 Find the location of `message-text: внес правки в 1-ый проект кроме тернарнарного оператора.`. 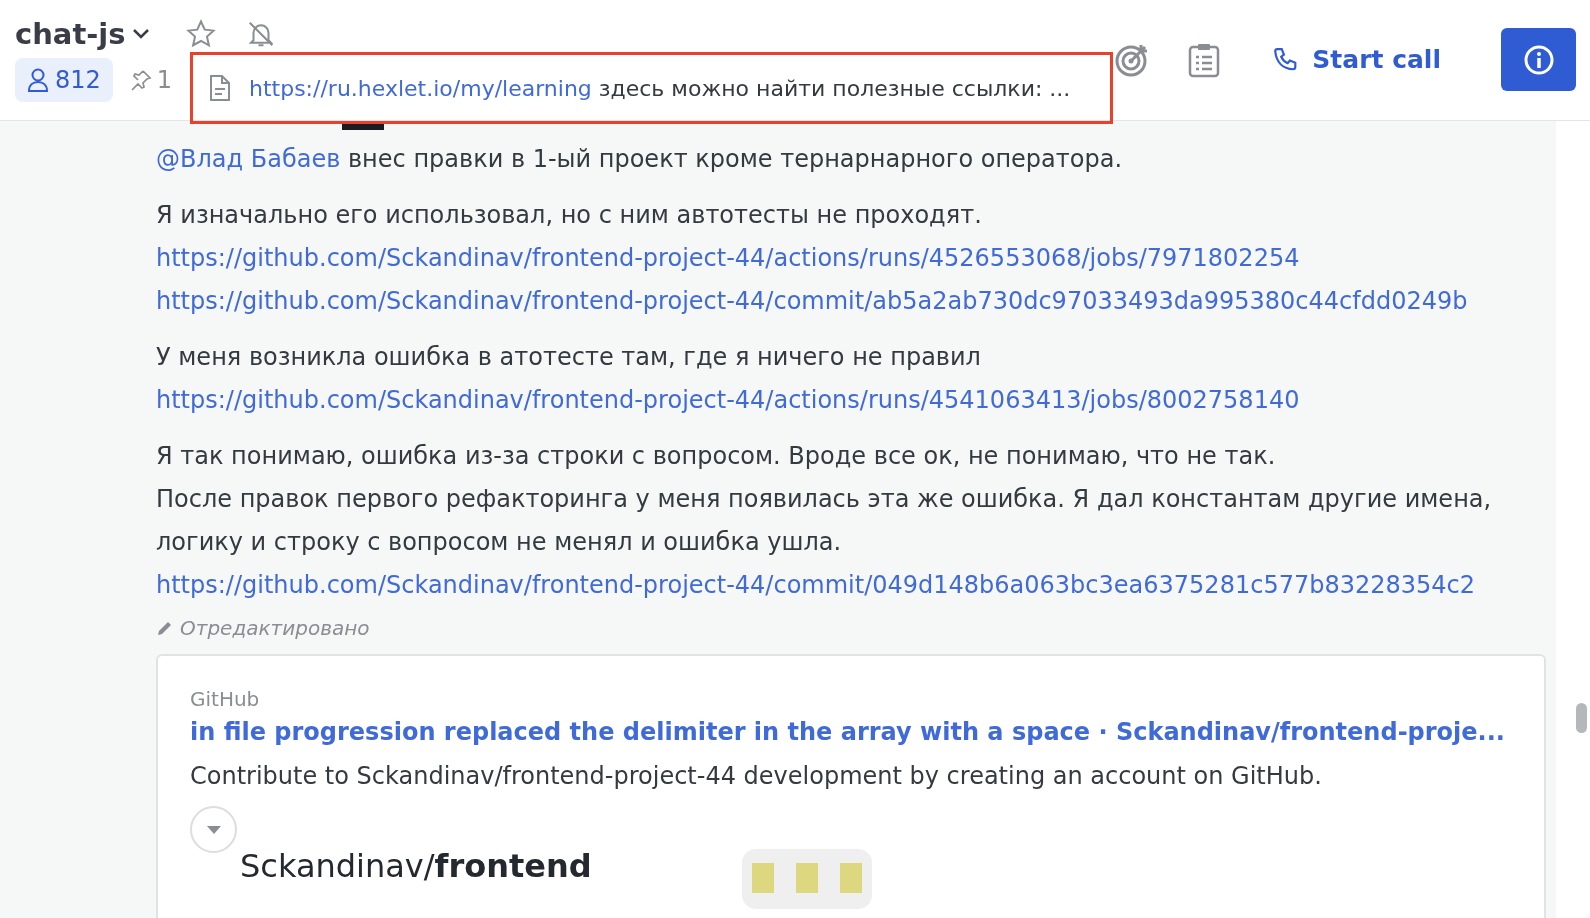

message-text: внес правки в 1-ый проект кроме тернарнарного оператора. is located at coordinates (734, 159).